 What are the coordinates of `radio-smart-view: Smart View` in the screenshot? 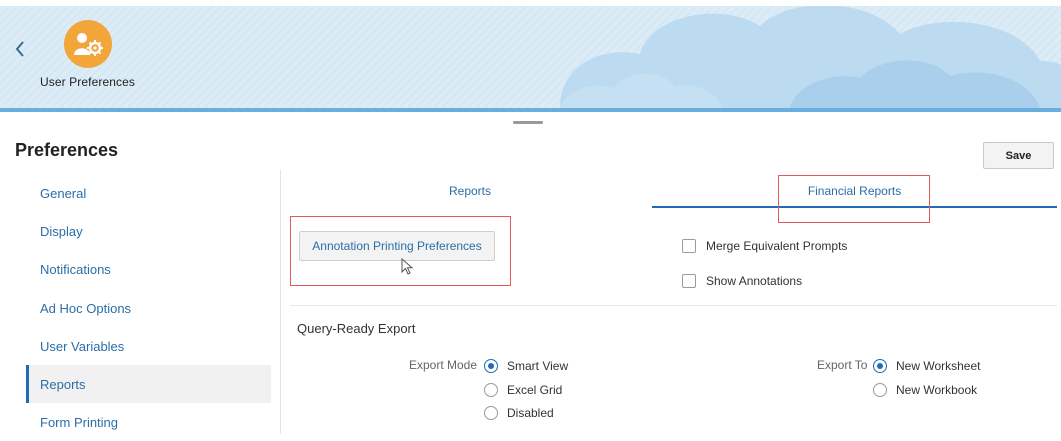 It's located at (526, 366).